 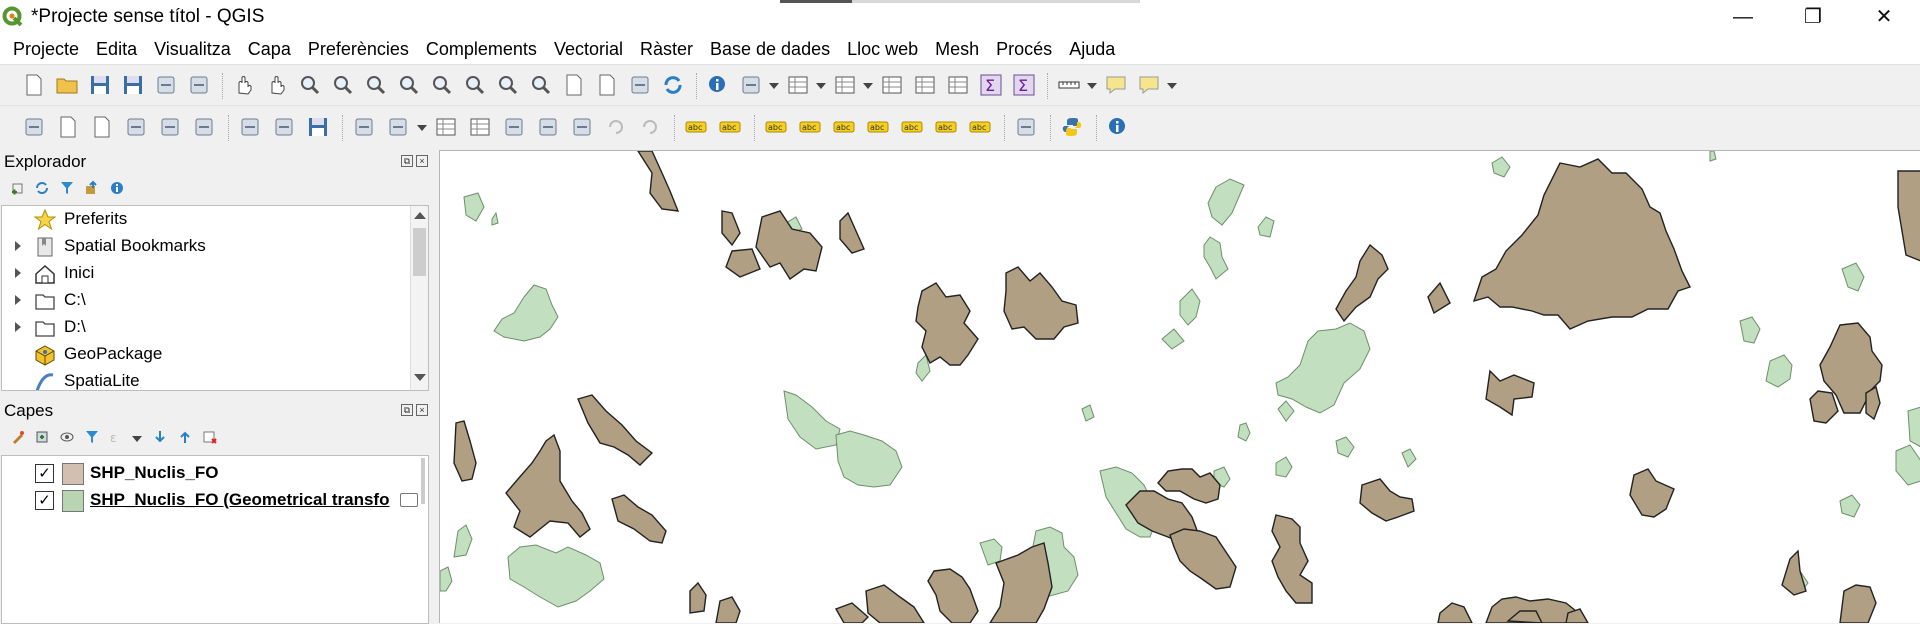 What do you see at coordinates (548, 127) in the screenshot?
I see `copy-features-icon` at bounding box center [548, 127].